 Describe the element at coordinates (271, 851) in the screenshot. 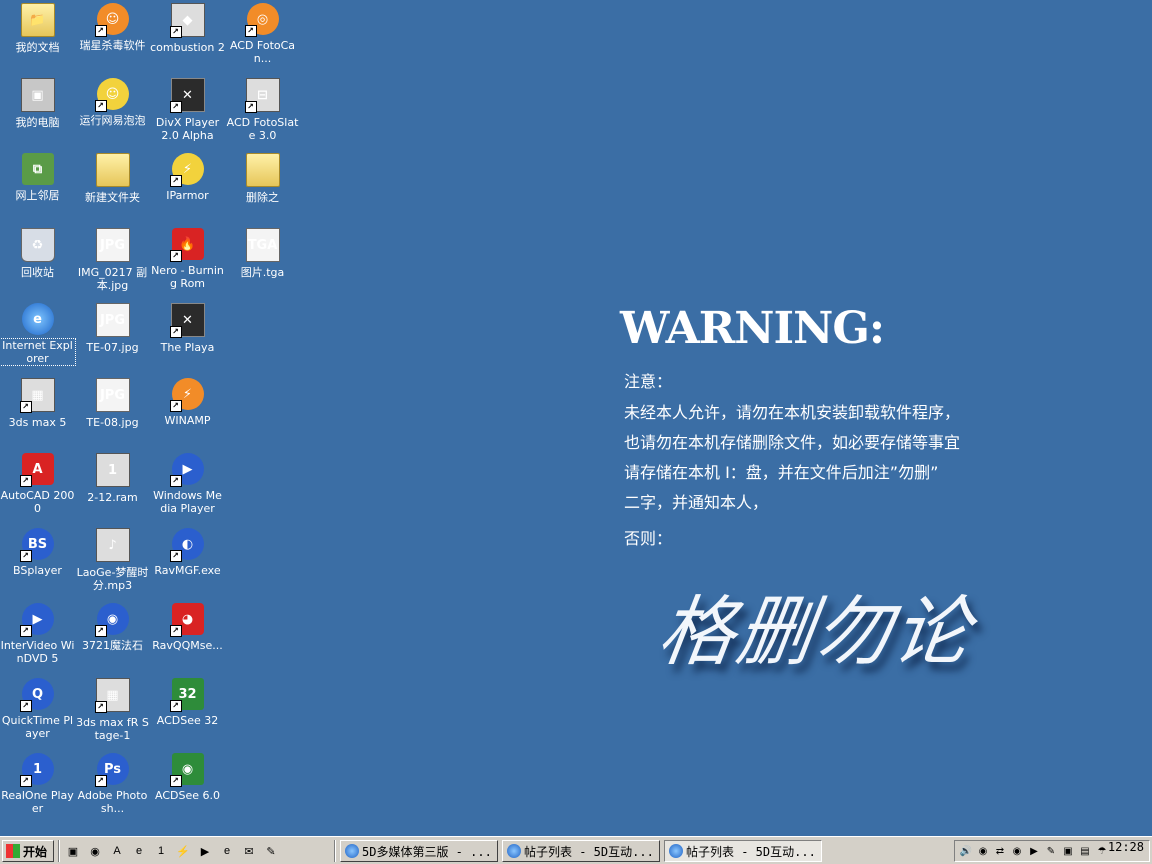

I see `notepad-icon: ✎` at that location.